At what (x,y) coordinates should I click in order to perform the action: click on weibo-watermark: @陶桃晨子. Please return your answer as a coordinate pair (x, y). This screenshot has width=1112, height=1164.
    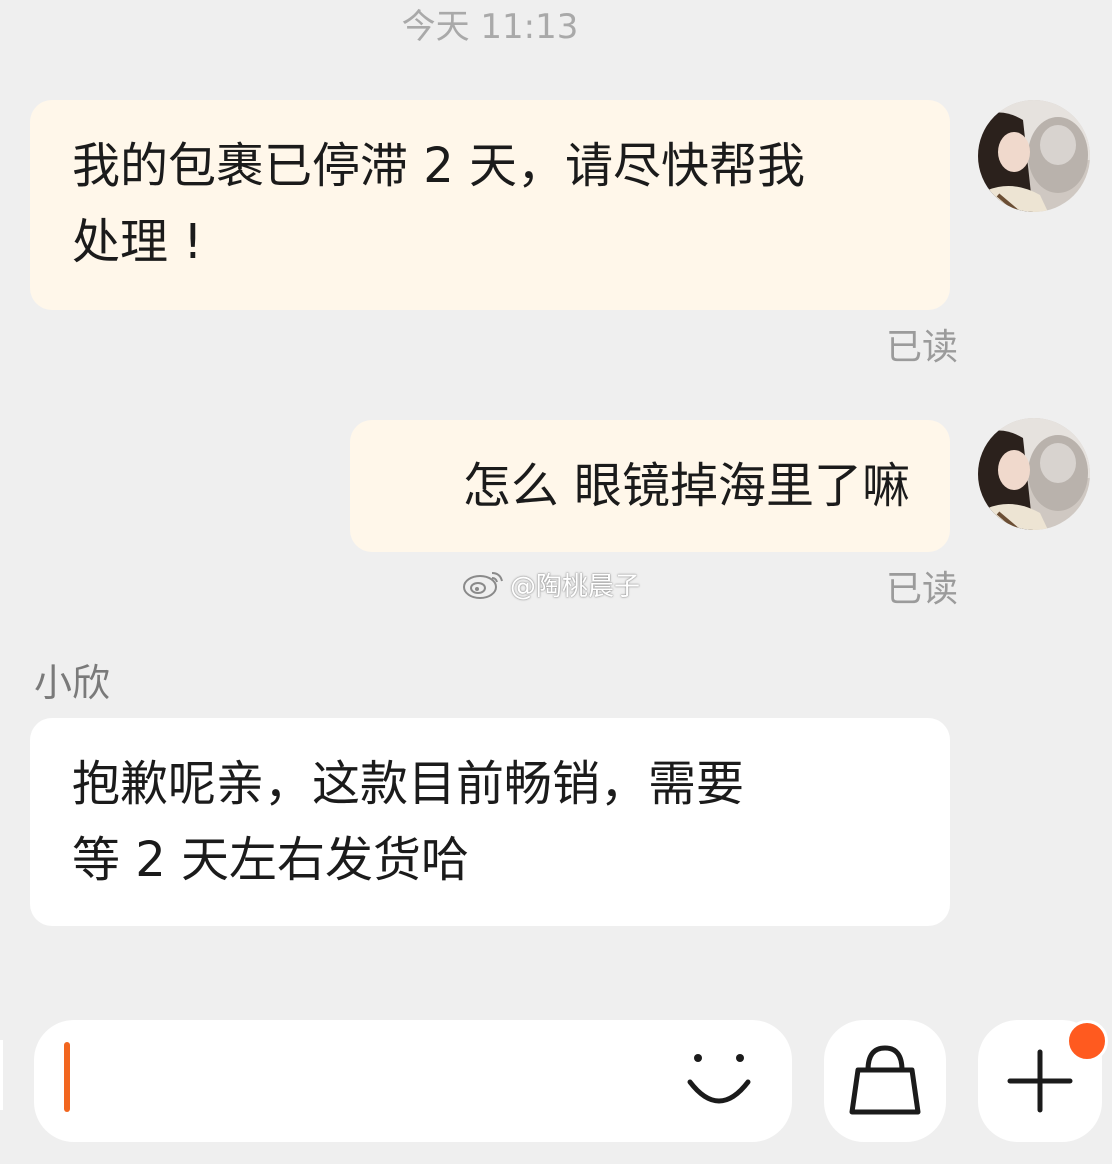
    Looking at the image, I should click on (551, 584).